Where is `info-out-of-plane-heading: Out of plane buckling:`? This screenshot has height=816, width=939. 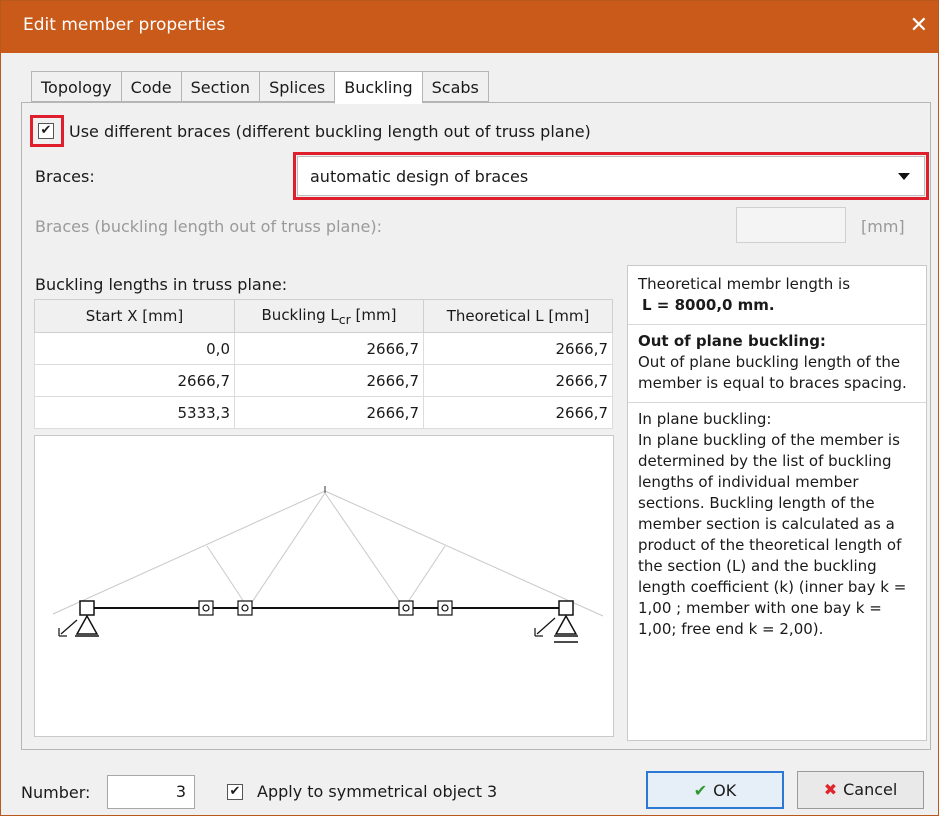 info-out-of-plane-heading: Out of plane buckling: is located at coordinates (732, 341).